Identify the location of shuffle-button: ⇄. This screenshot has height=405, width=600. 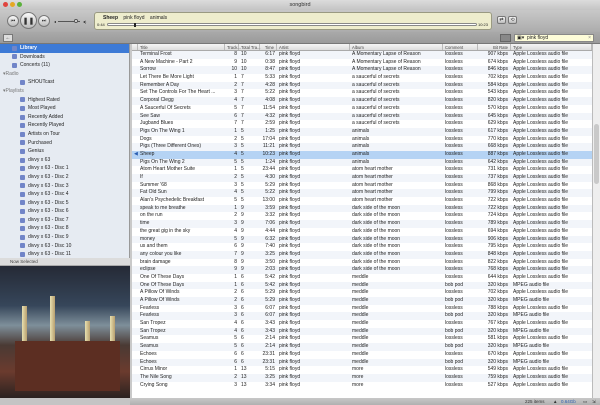
(501, 20).